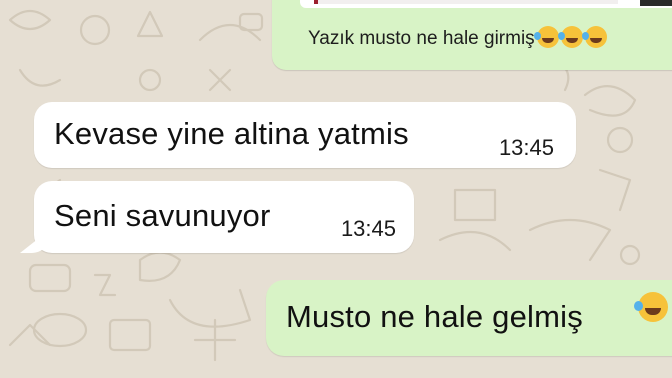 This screenshot has height=378, width=672. I want to click on outgoing-message-bubble: Yazık musto ne hale girmiş, so click(472, 35).